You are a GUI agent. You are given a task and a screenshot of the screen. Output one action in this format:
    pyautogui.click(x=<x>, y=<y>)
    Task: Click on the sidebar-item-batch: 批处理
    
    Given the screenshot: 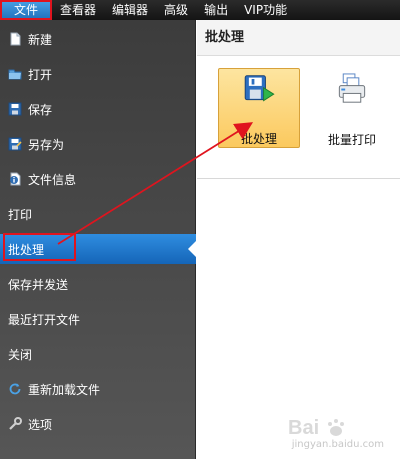 What is the action you would take?
    pyautogui.click(x=98, y=249)
    